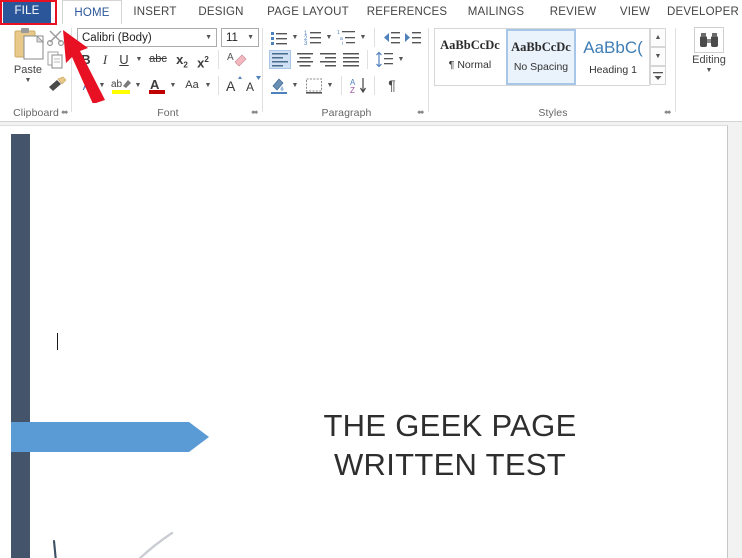 The width and height of the screenshot is (742, 558). Describe the element at coordinates (541, 57) in the screenshot. I see `style-no-spacing: AaBbCcDc No Spacing` at that location.